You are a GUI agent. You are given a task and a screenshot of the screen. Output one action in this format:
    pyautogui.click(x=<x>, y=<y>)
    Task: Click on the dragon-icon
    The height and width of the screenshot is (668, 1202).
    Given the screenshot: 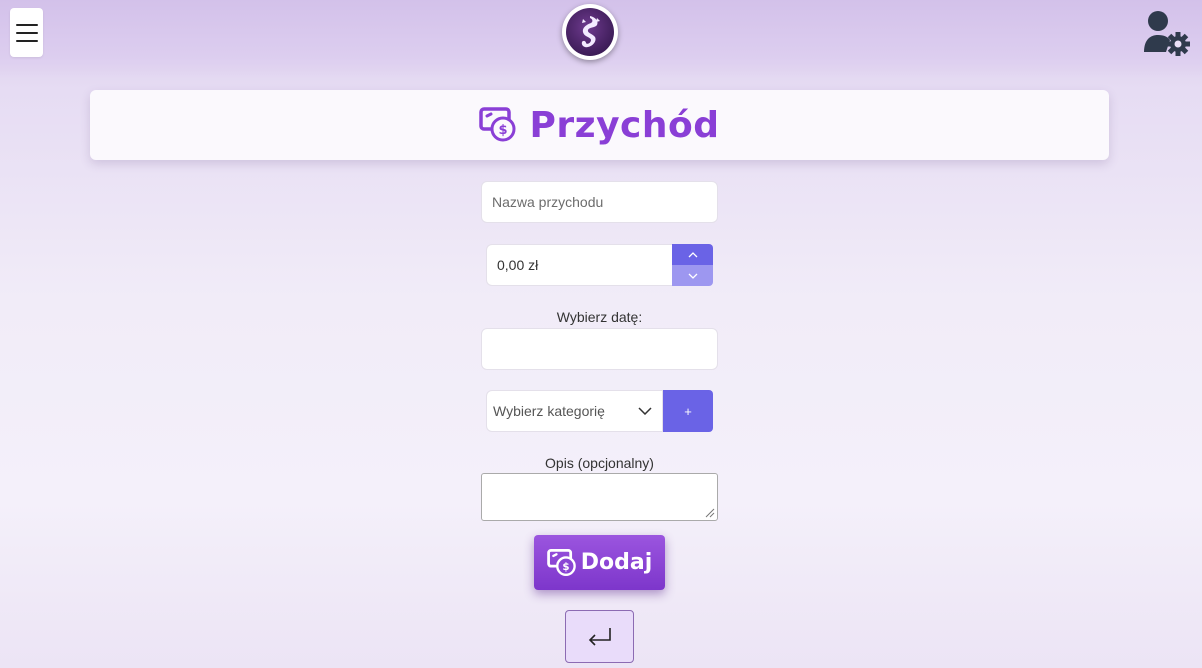 What is the action you would take?
    pyautogui.click(x=590, y=32)
    